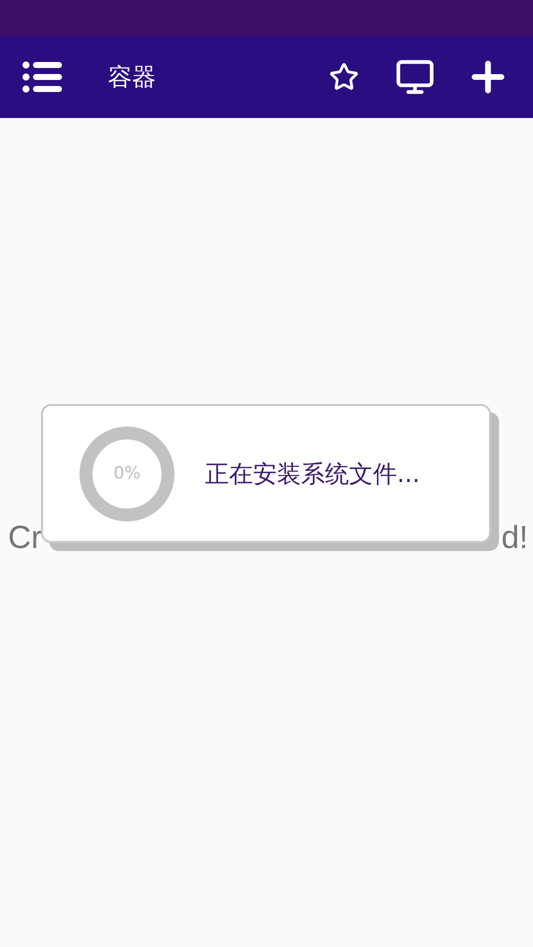 Image resolution: width=533 pixels, height=947 pixels. Describe the element at coordinates (132, 77) in the screenshot. I see `app-title: 容器` at that location.